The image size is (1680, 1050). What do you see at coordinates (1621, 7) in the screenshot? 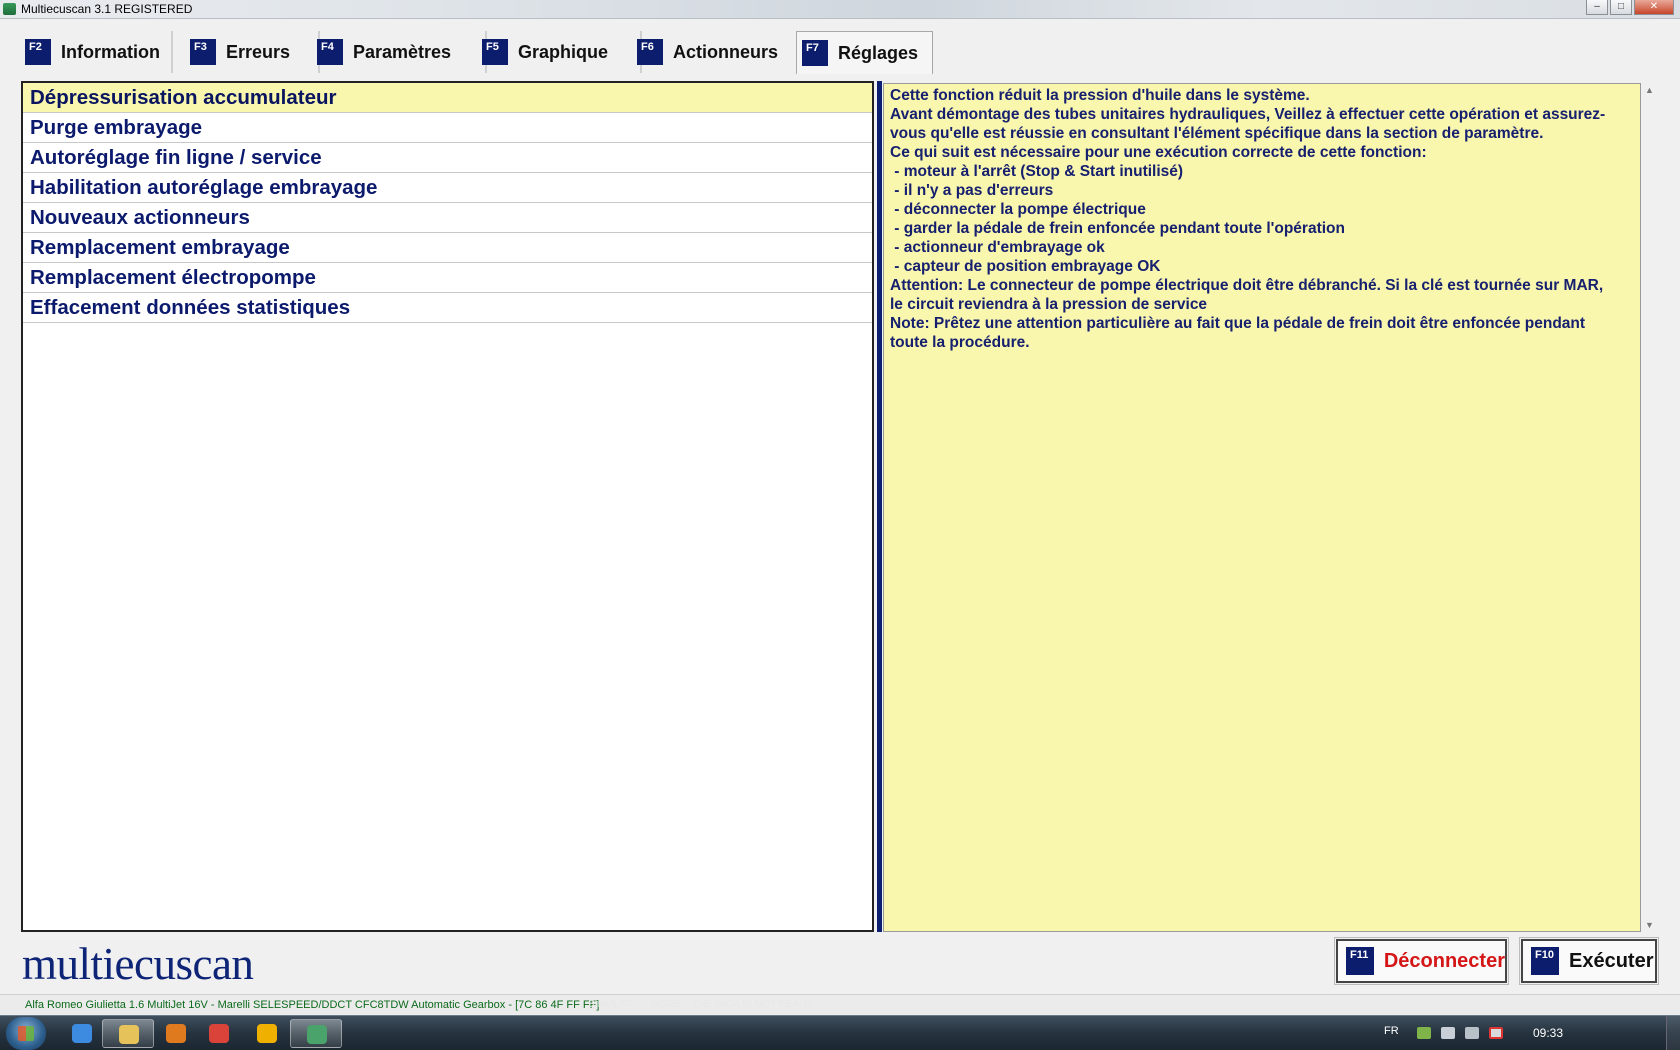
I see `maximize-button: □` at bounding box center [1621, 7].